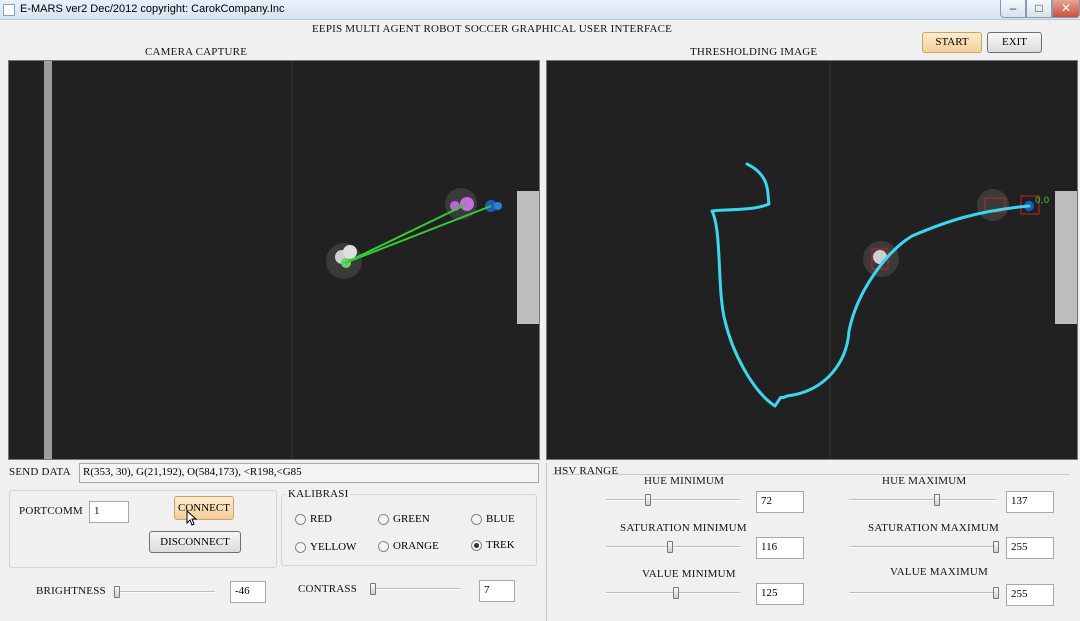 The height and width of the screenshot is (621, 1080). I want to click on exit-button: EXIT, so click(1014, 42).